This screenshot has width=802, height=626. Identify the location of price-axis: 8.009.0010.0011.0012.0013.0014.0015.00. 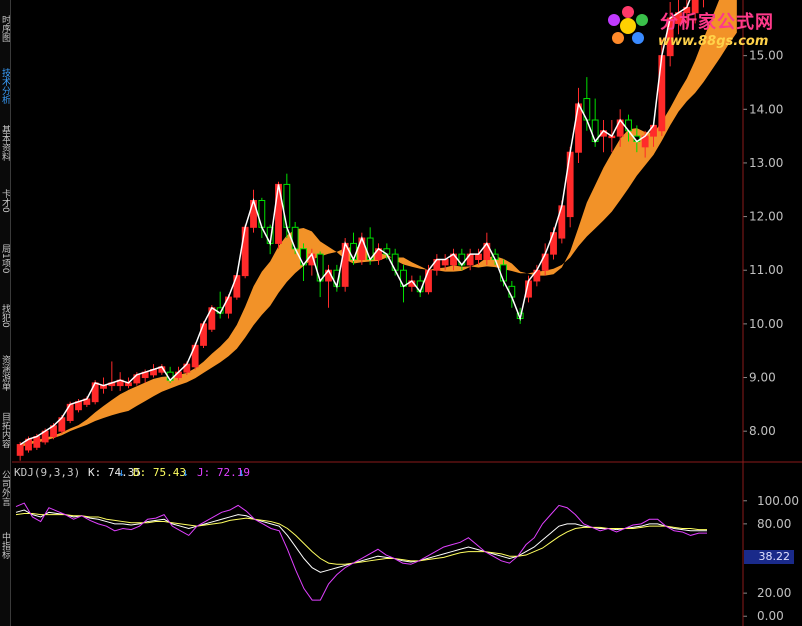
(763, 243).